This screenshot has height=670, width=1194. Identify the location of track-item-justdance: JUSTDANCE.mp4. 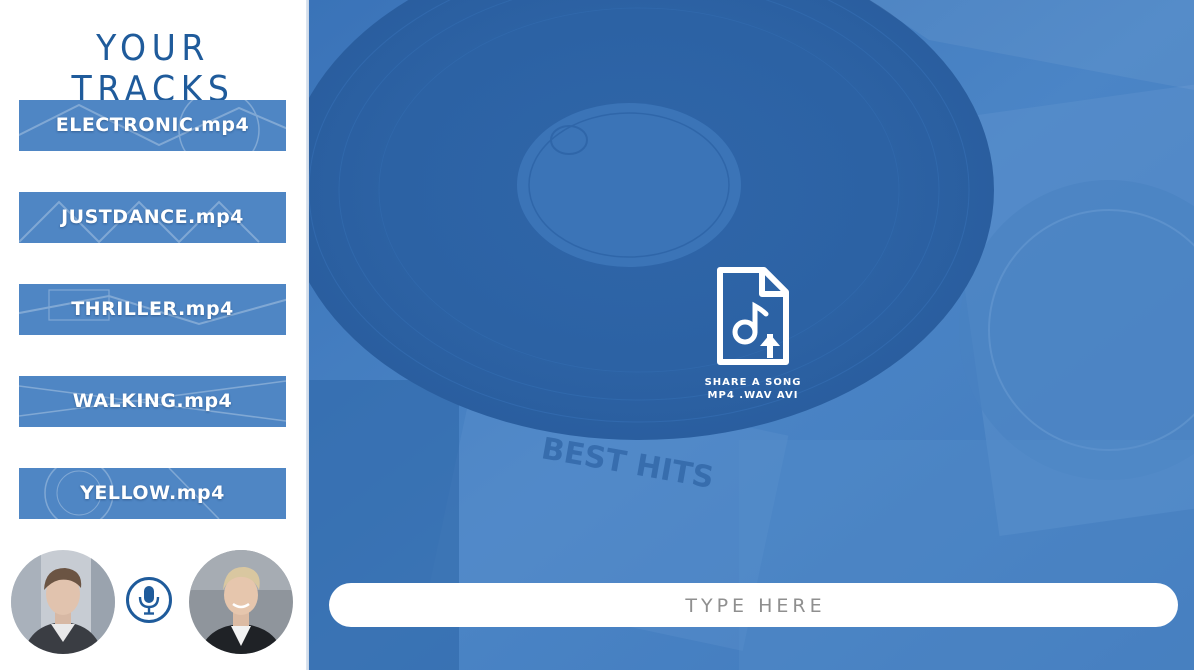
(152, 217).